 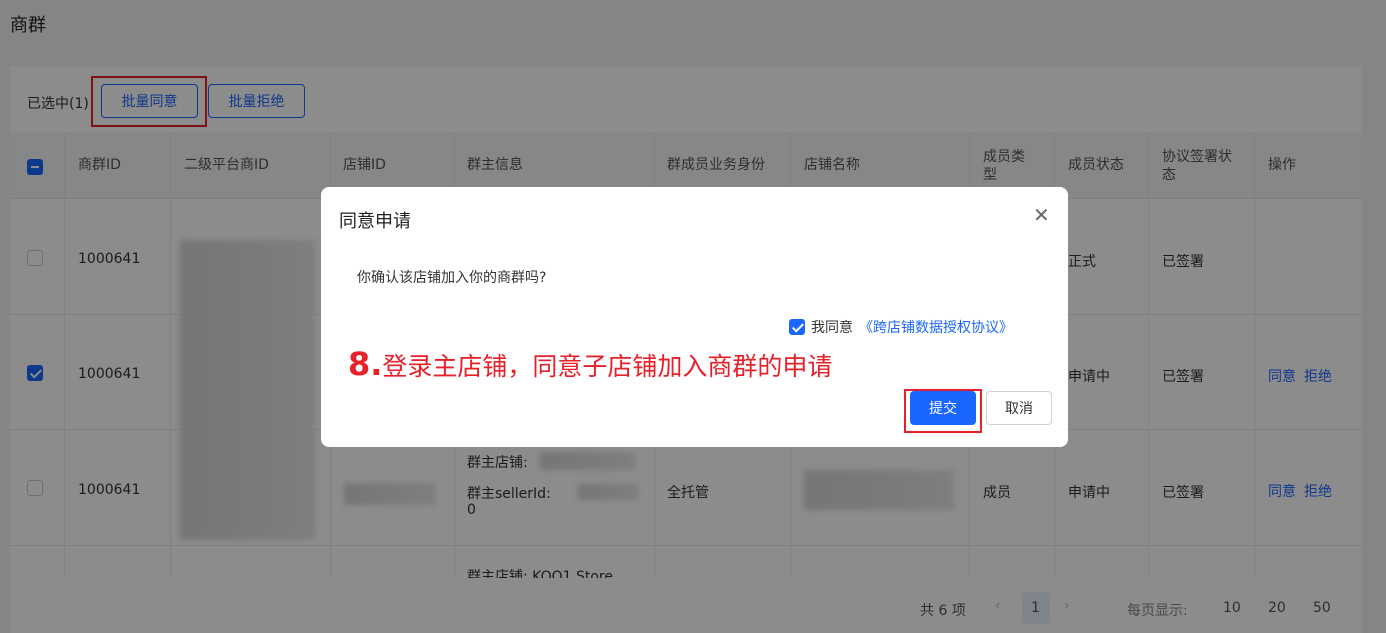 What do you see at coordinates (452, 278) in the screenshot?
I see `dialog-message: 你确认该店铺加入你的商群吗?` at bounding box center [452, 278].